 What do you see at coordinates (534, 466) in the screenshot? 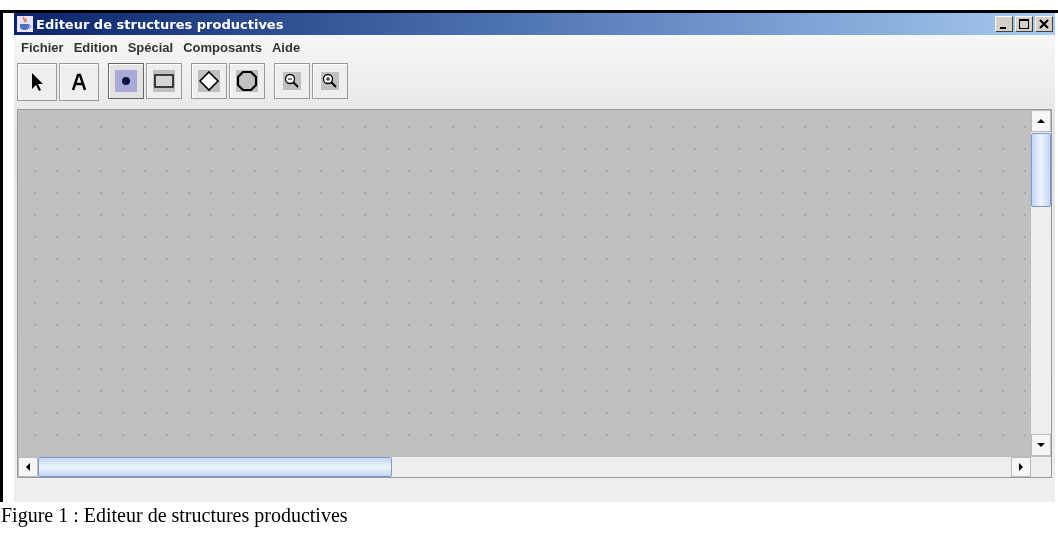
I see `horizontal-scrollbar` at bounding box center [534, 466].